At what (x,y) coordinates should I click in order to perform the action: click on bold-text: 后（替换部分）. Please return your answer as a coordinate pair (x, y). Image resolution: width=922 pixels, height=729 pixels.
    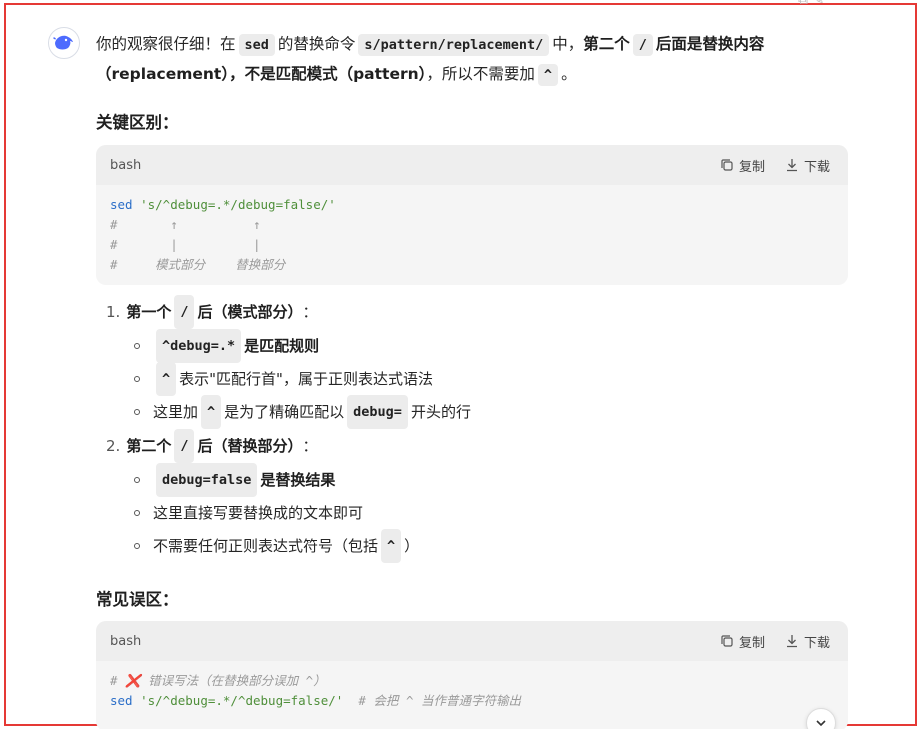
    Looking at the image, I should click on (250, 446).